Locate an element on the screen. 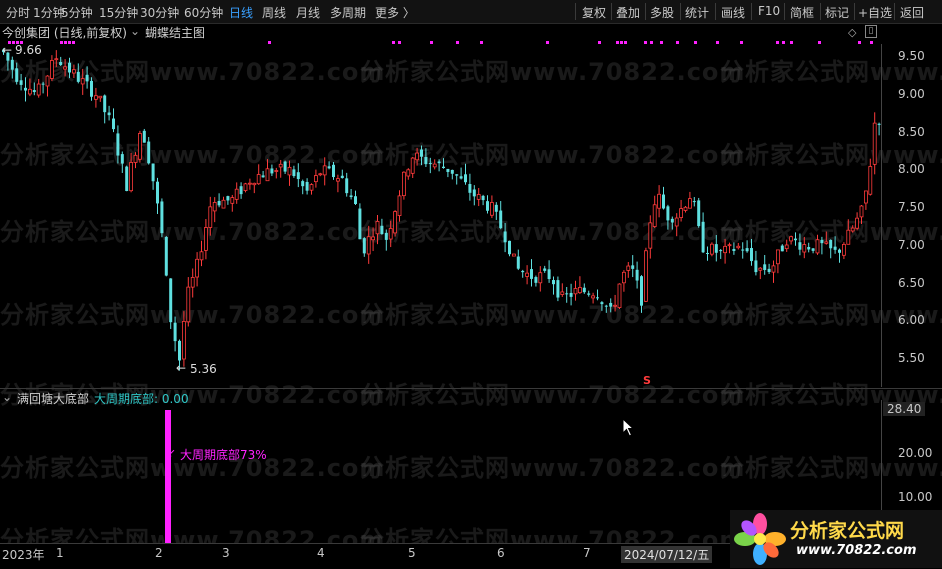 The image size is (942, 569). high-price-marker: ← is located at coordinates (7, 50).